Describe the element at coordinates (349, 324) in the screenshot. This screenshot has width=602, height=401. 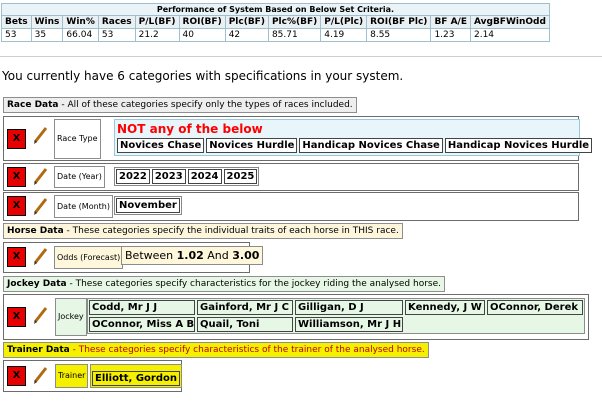
I see `jockey-value: Williamson, Mr J H` at that location.